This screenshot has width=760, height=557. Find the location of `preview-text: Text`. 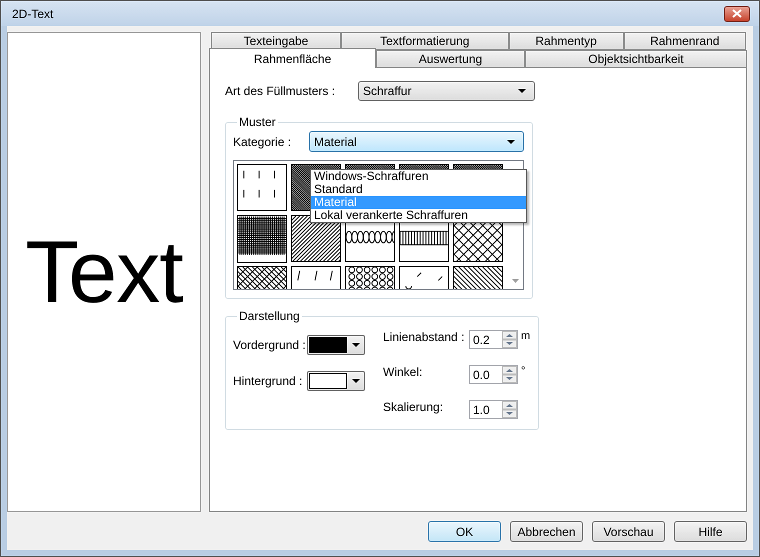

preview-text: Text is located at coordinates (104, 272).